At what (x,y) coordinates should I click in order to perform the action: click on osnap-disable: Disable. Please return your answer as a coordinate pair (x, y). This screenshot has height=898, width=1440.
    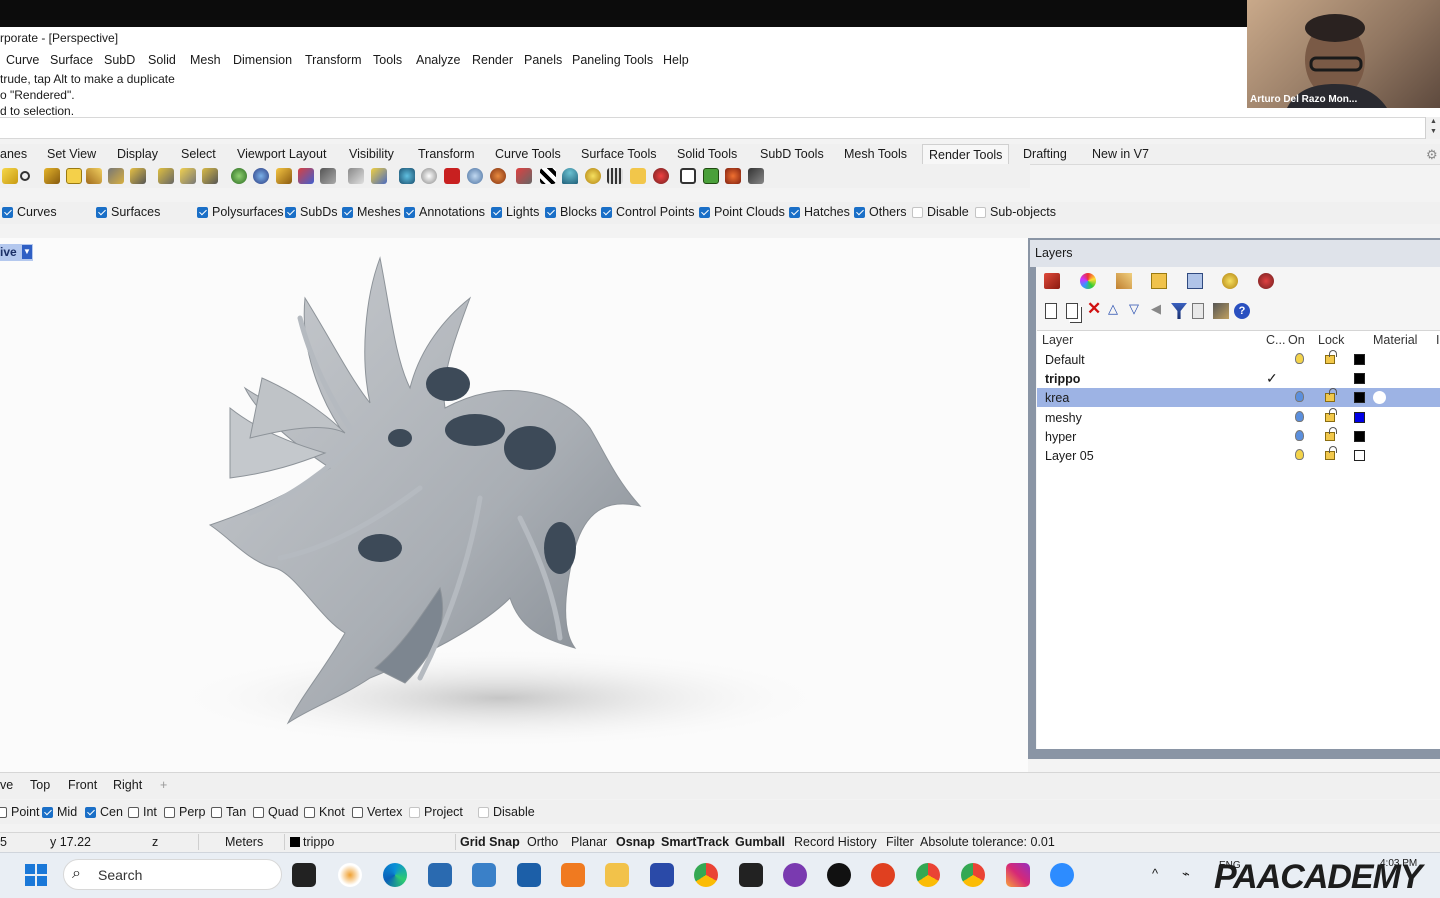
    Looking at the image, I should click on (506, 812).